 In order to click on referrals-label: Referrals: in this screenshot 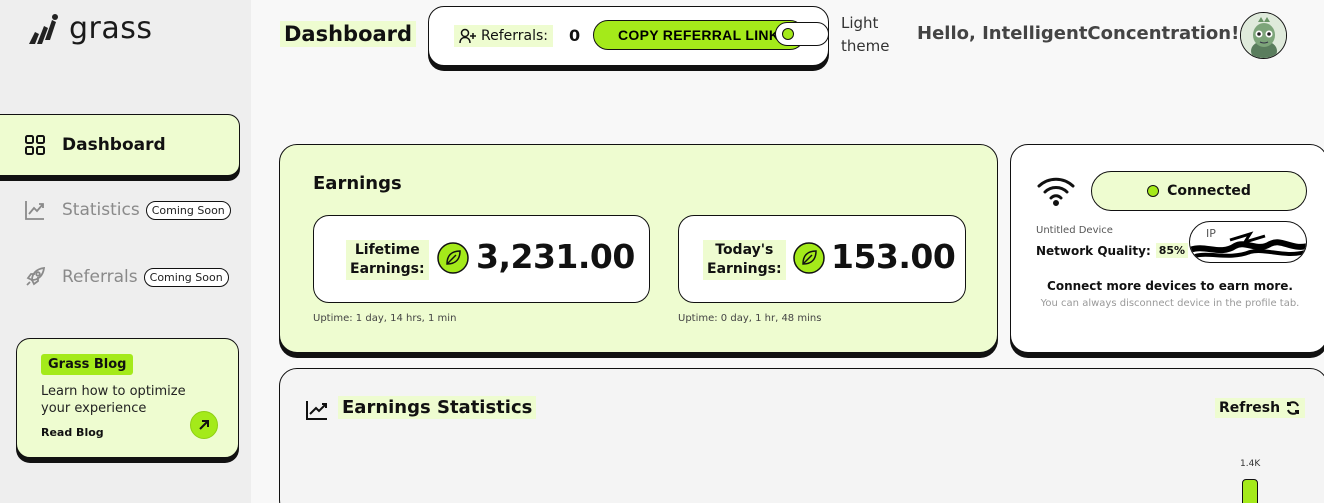, I will do `click(503, 36)`.